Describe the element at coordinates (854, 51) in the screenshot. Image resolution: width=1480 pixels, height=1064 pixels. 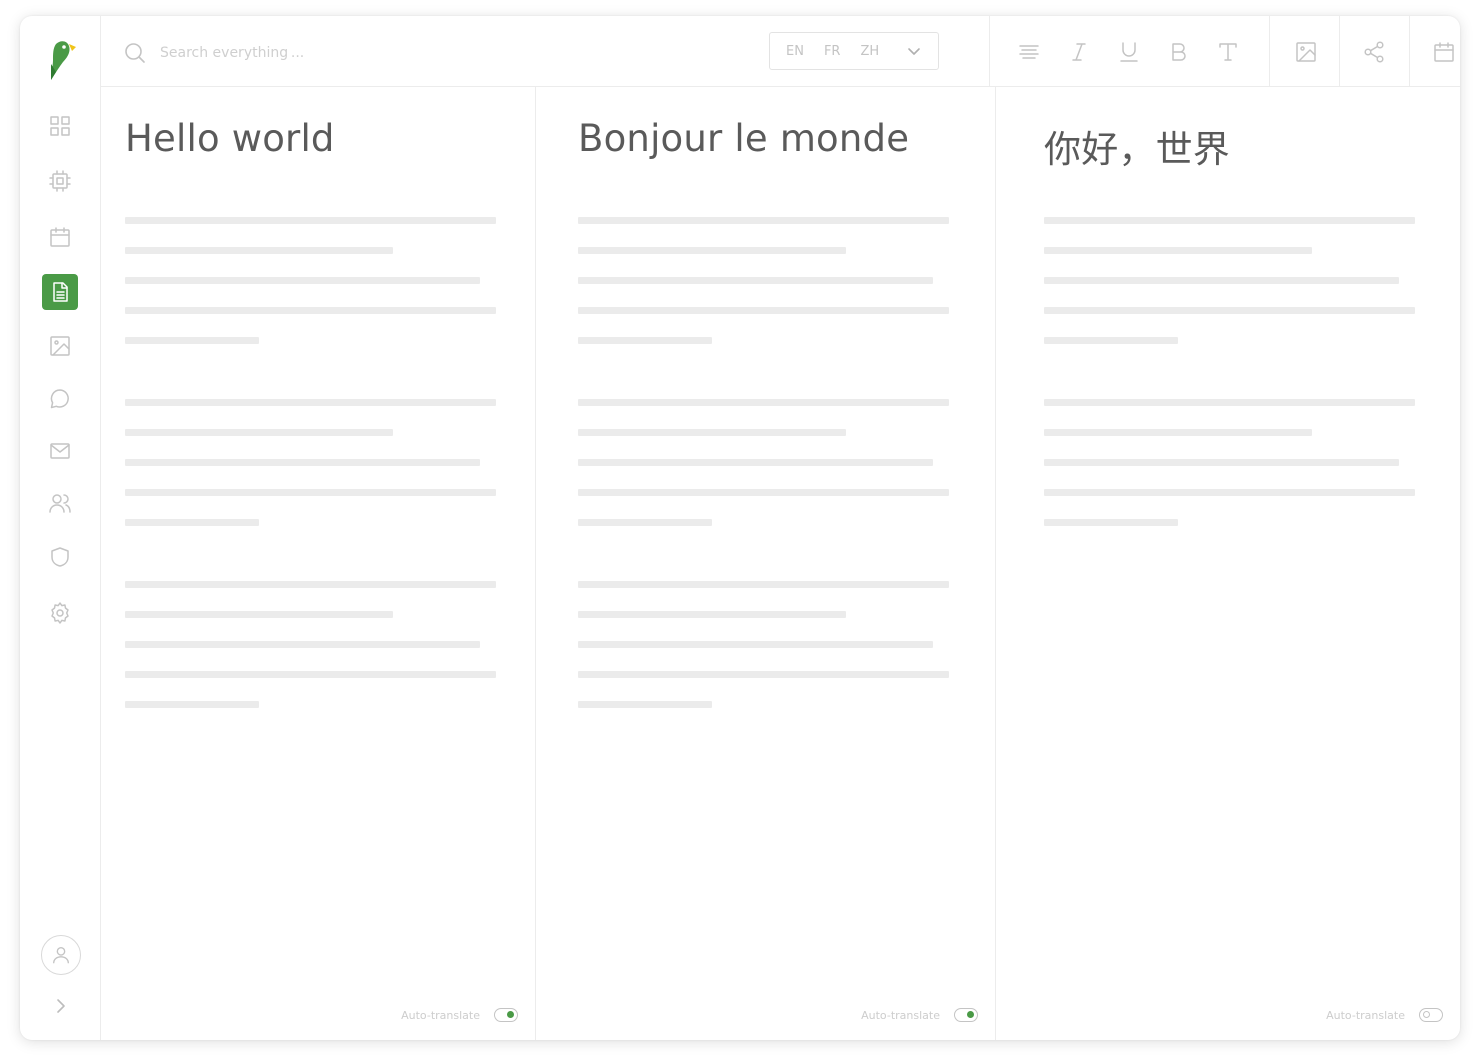
I see `language-selector: EN FR ZH` at that location.